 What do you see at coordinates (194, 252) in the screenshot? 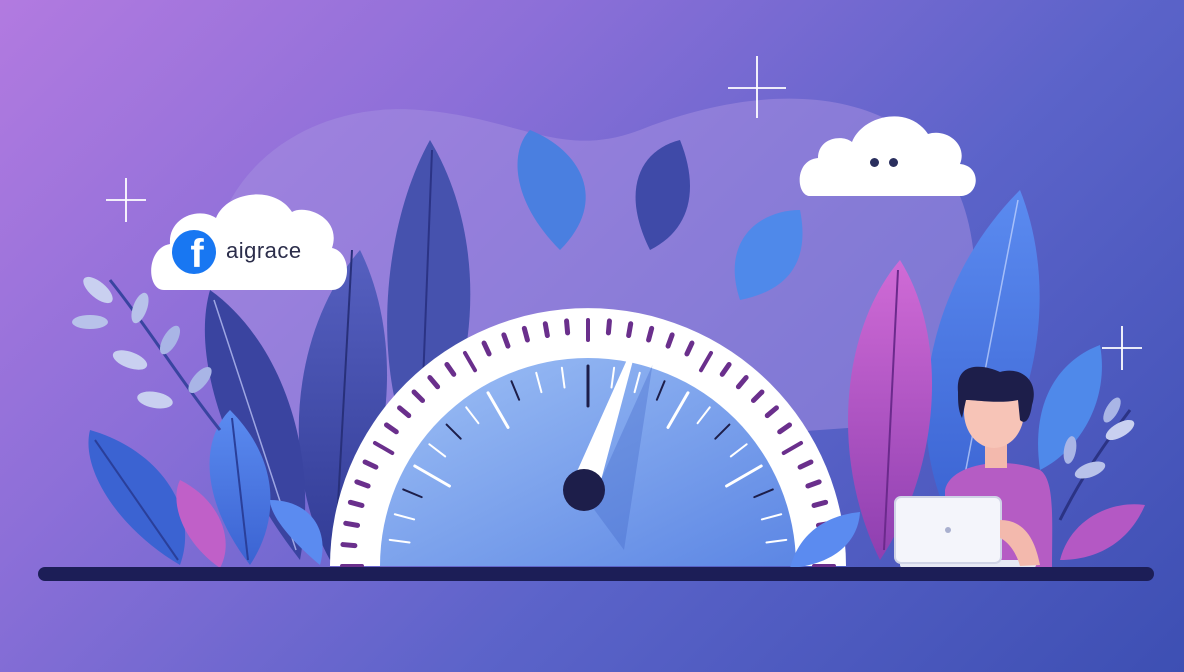
I see `facebook-f-icon: f` at bounding box center [194, 252].